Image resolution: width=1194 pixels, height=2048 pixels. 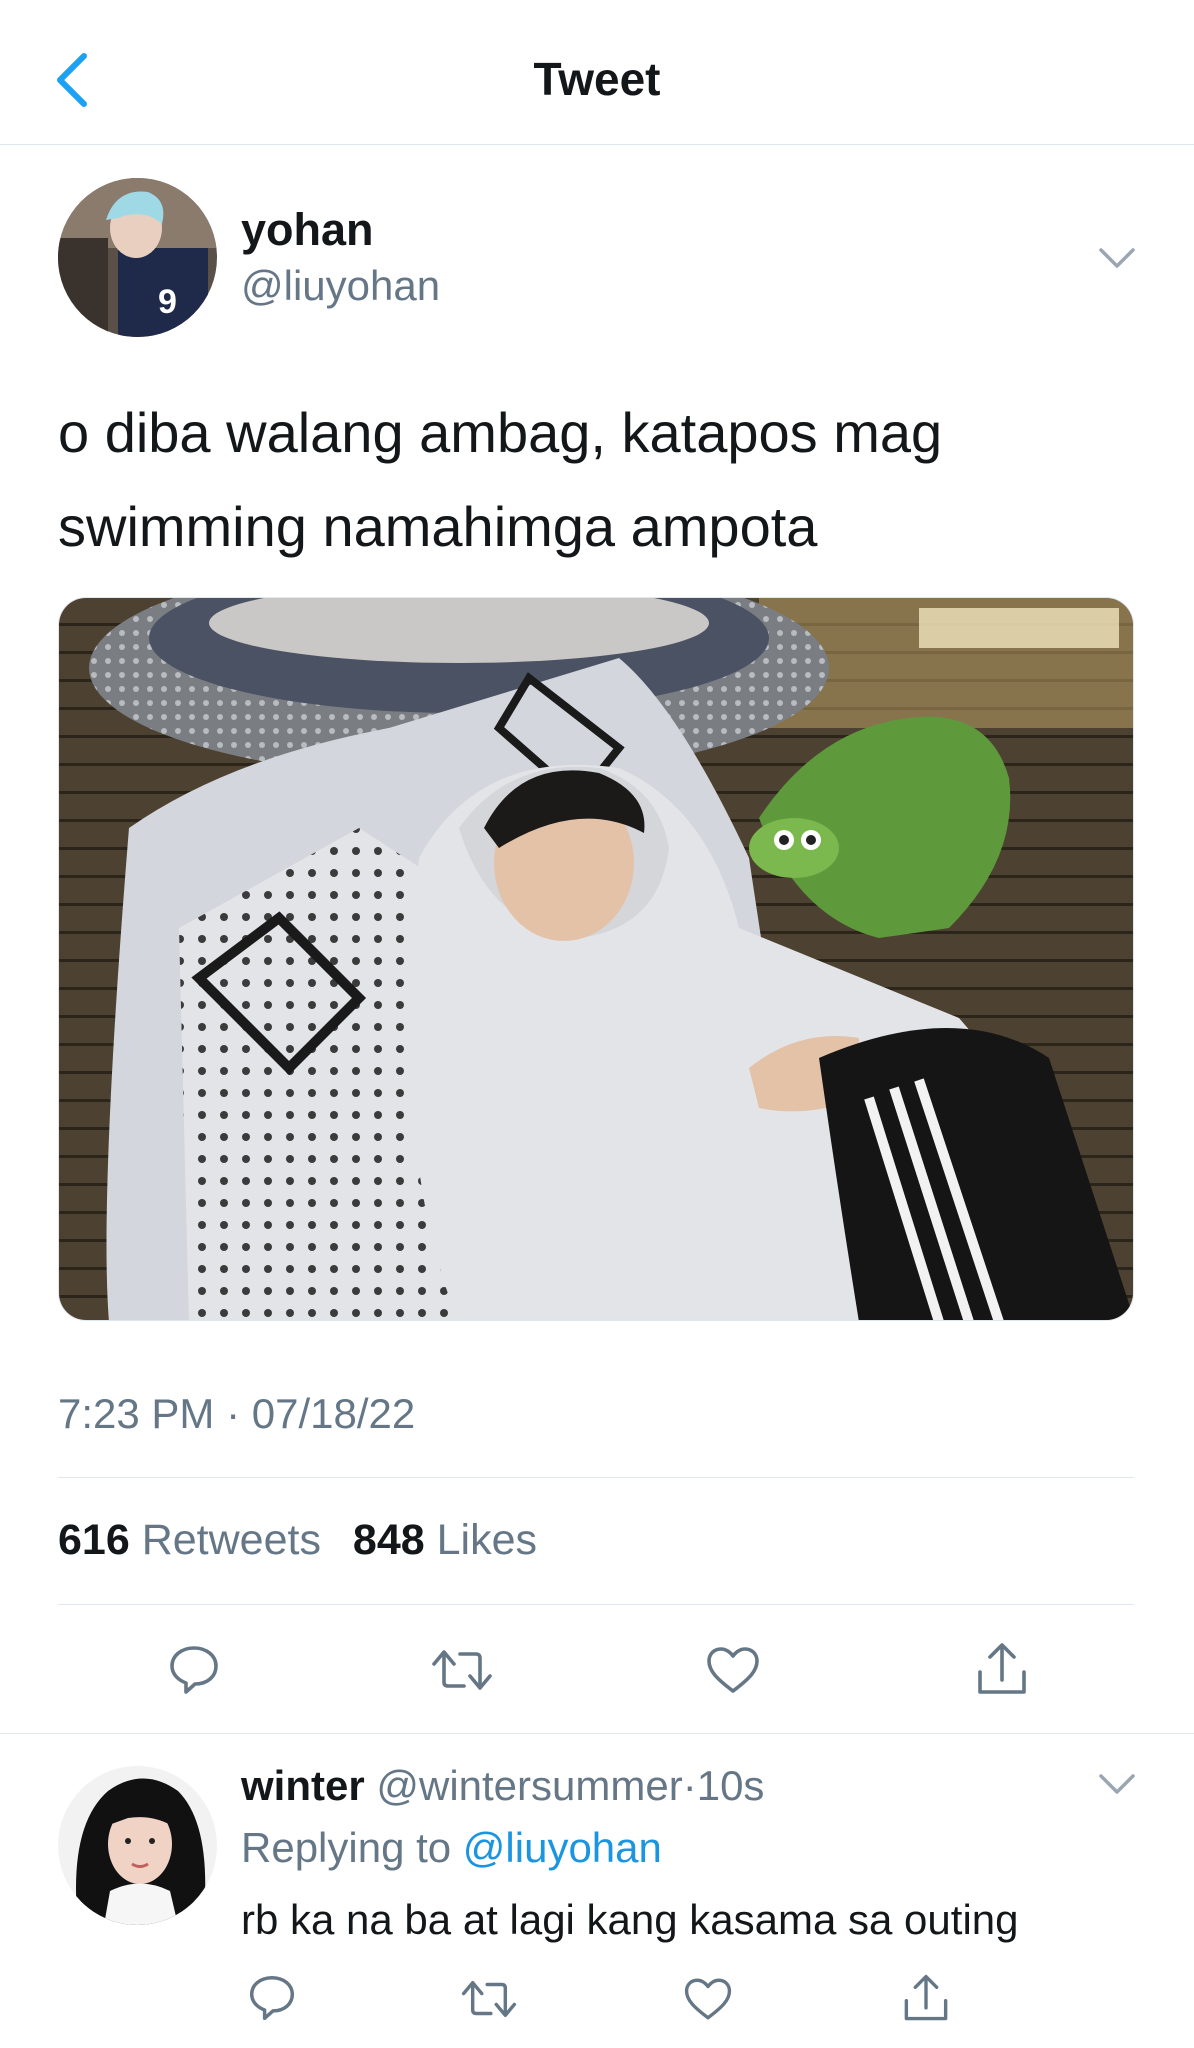 I want to click on author-display-name: yohan, so click(x=307, y=230).